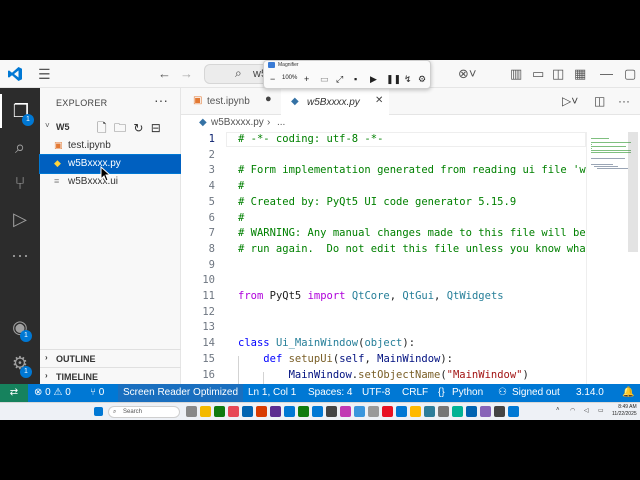 This screenshot has width=640, height=480. What do you see at coordinates (572, 410) in the screenshot?
I see `wifi-icon: ◠` at bounding box center [572, 410].